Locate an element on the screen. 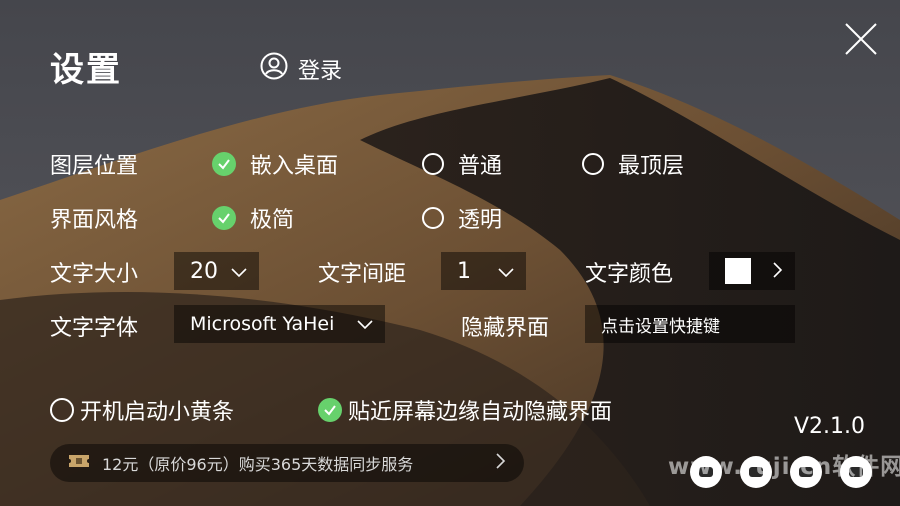 The height and width of the screenshot is (506, 900). text-font-dropdown: Microsoft YaHei is located at coordinates (279, 324).